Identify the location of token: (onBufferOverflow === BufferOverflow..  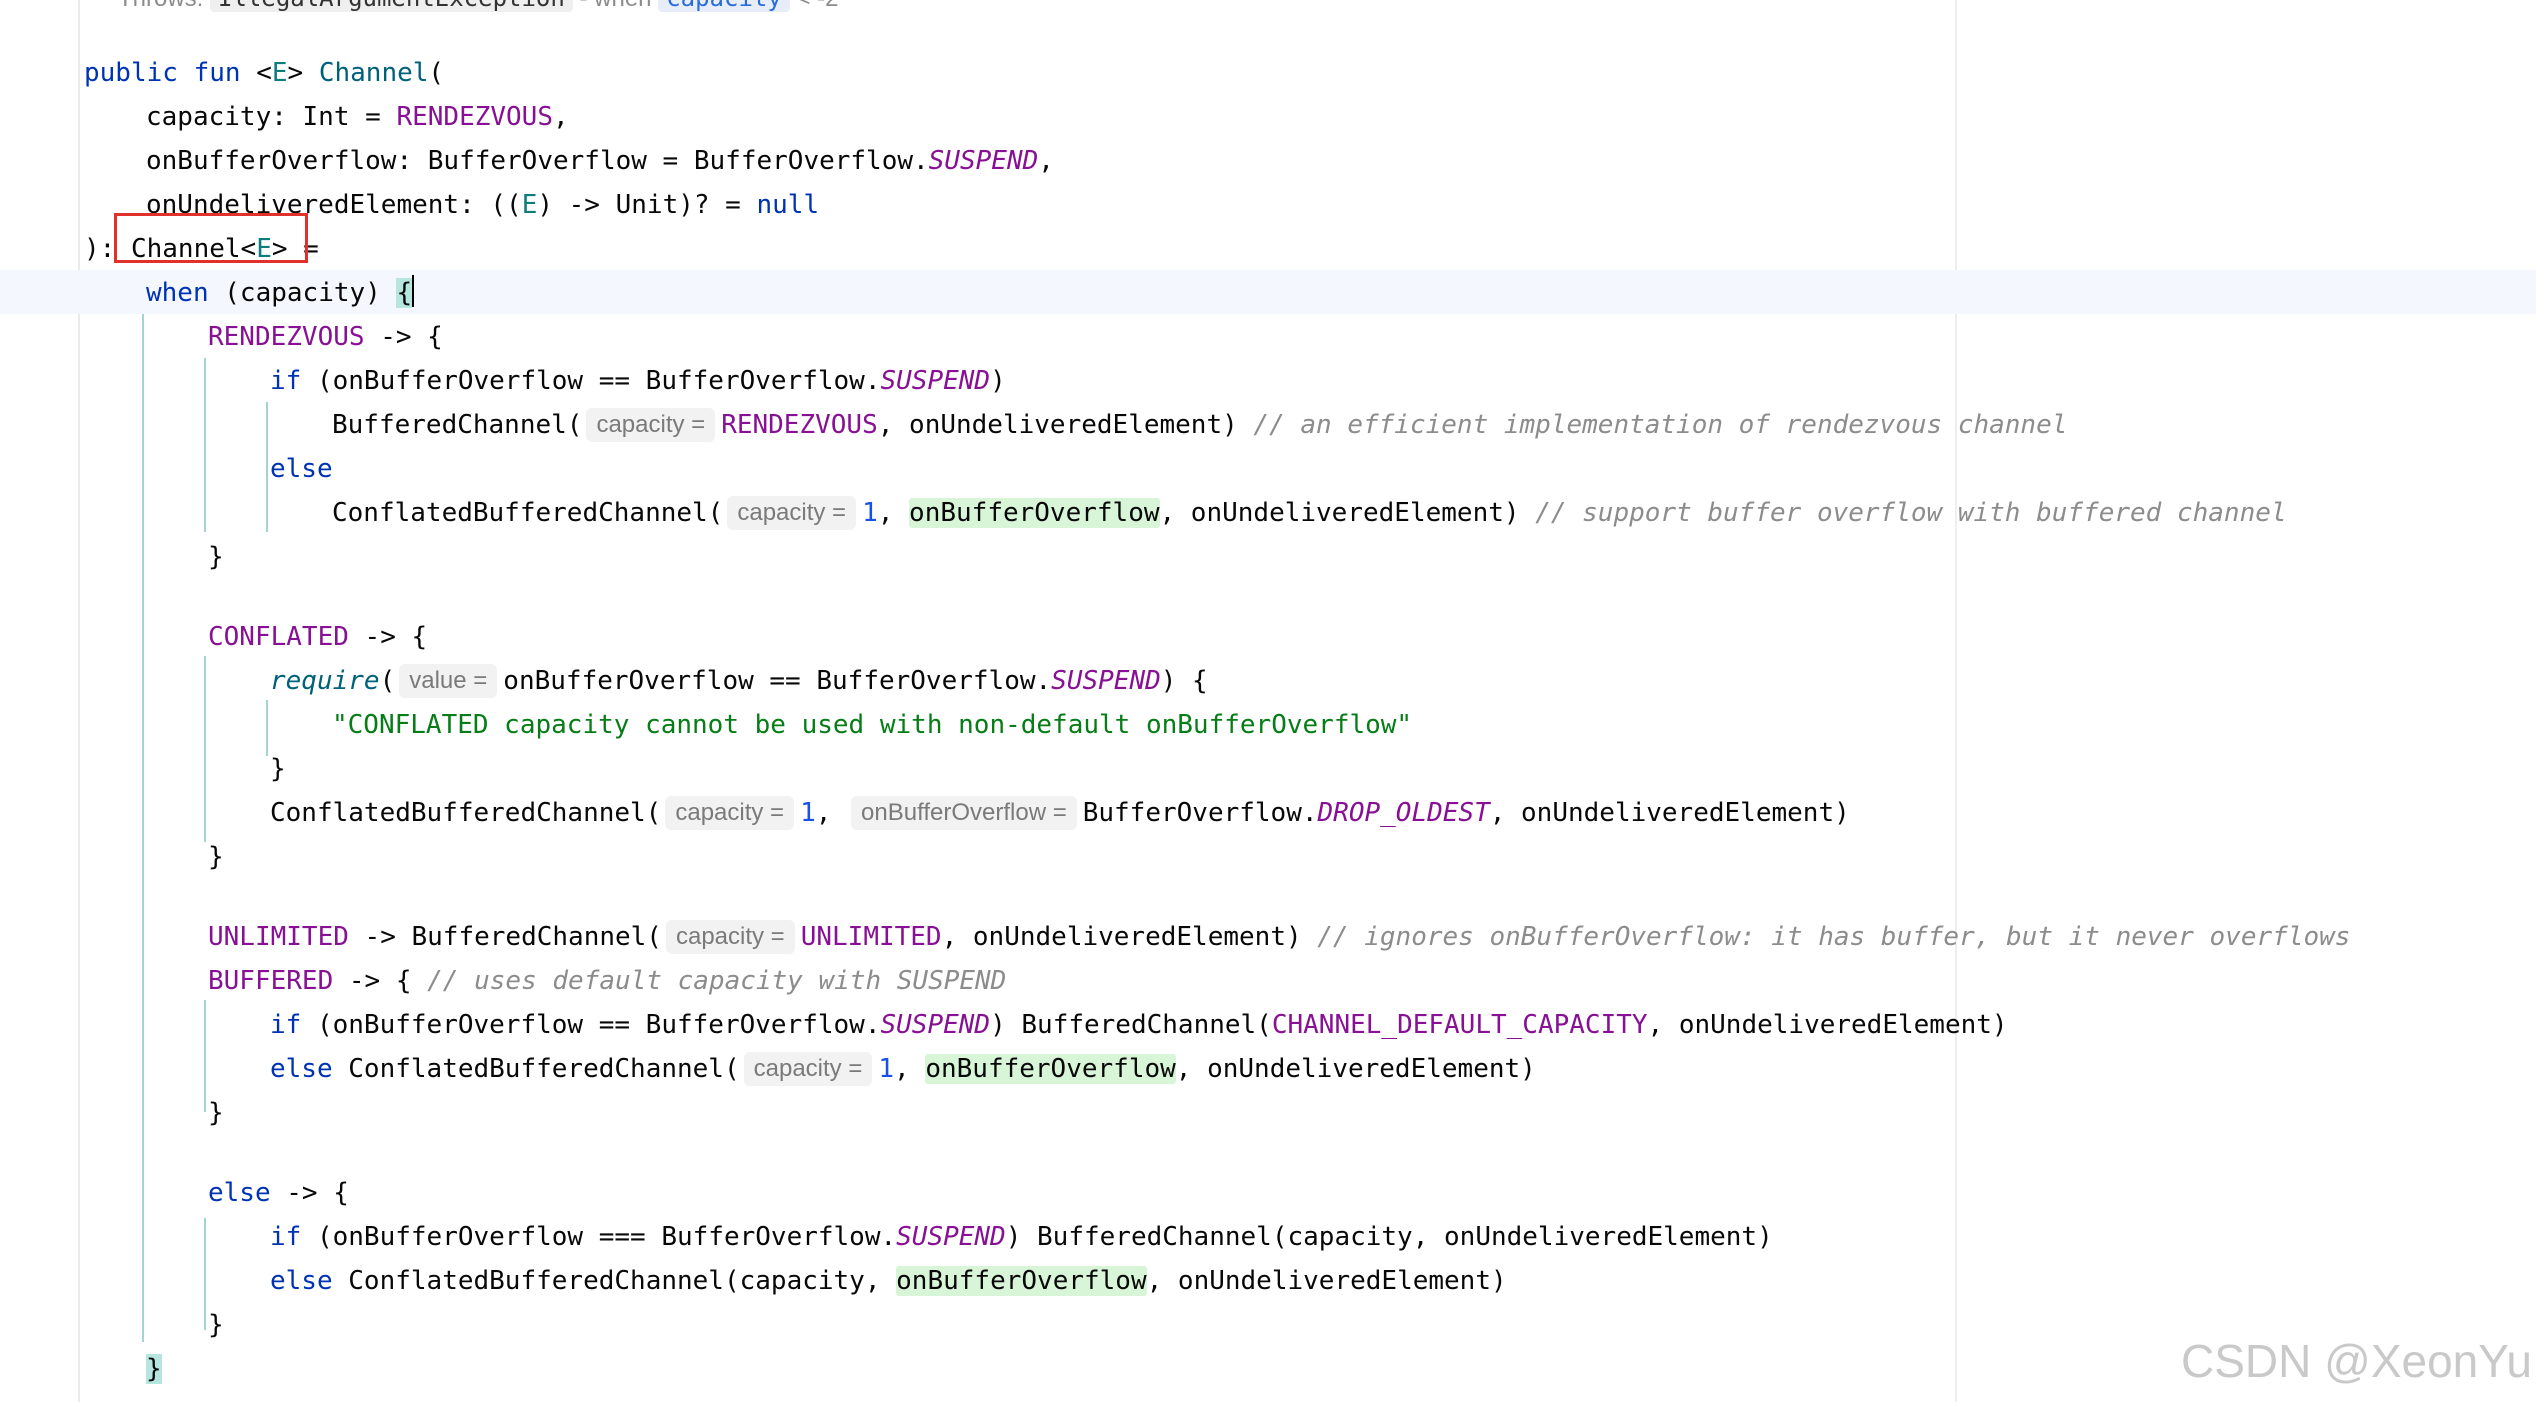
(599, 1237).